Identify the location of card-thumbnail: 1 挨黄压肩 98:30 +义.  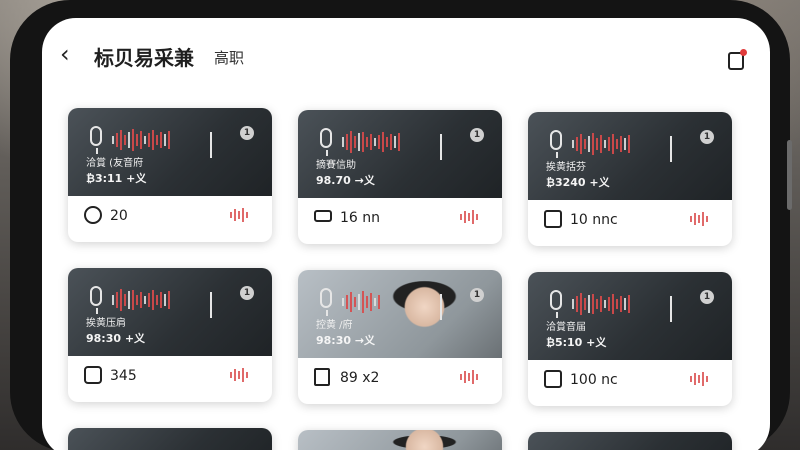
(170, 312).